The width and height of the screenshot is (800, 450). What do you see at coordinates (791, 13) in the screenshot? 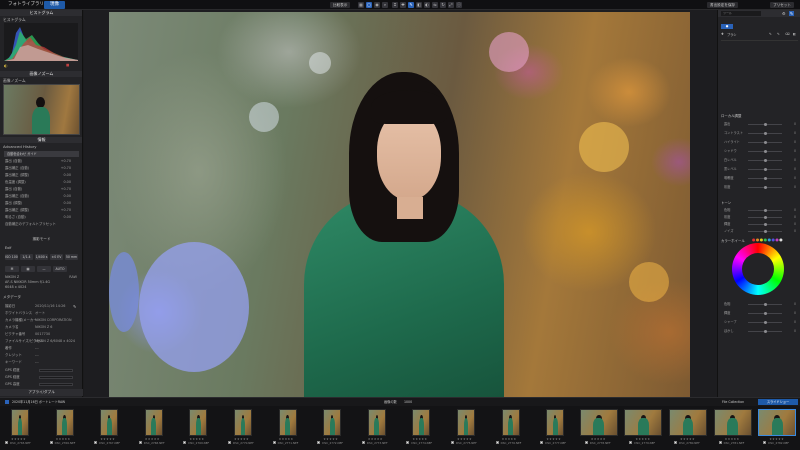
I see `brush-tool-icon: ✎` at bounding box center [791, 13].